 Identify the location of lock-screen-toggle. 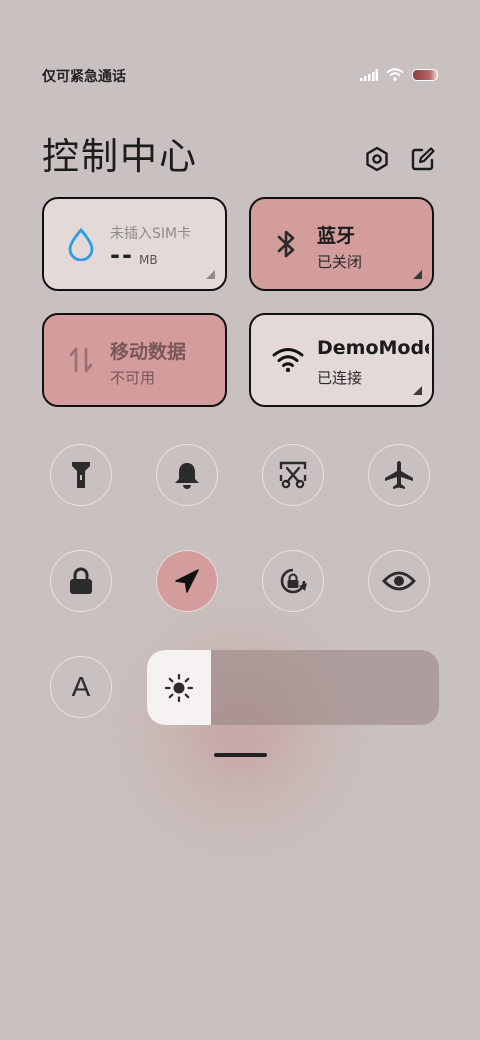
(81, 581).